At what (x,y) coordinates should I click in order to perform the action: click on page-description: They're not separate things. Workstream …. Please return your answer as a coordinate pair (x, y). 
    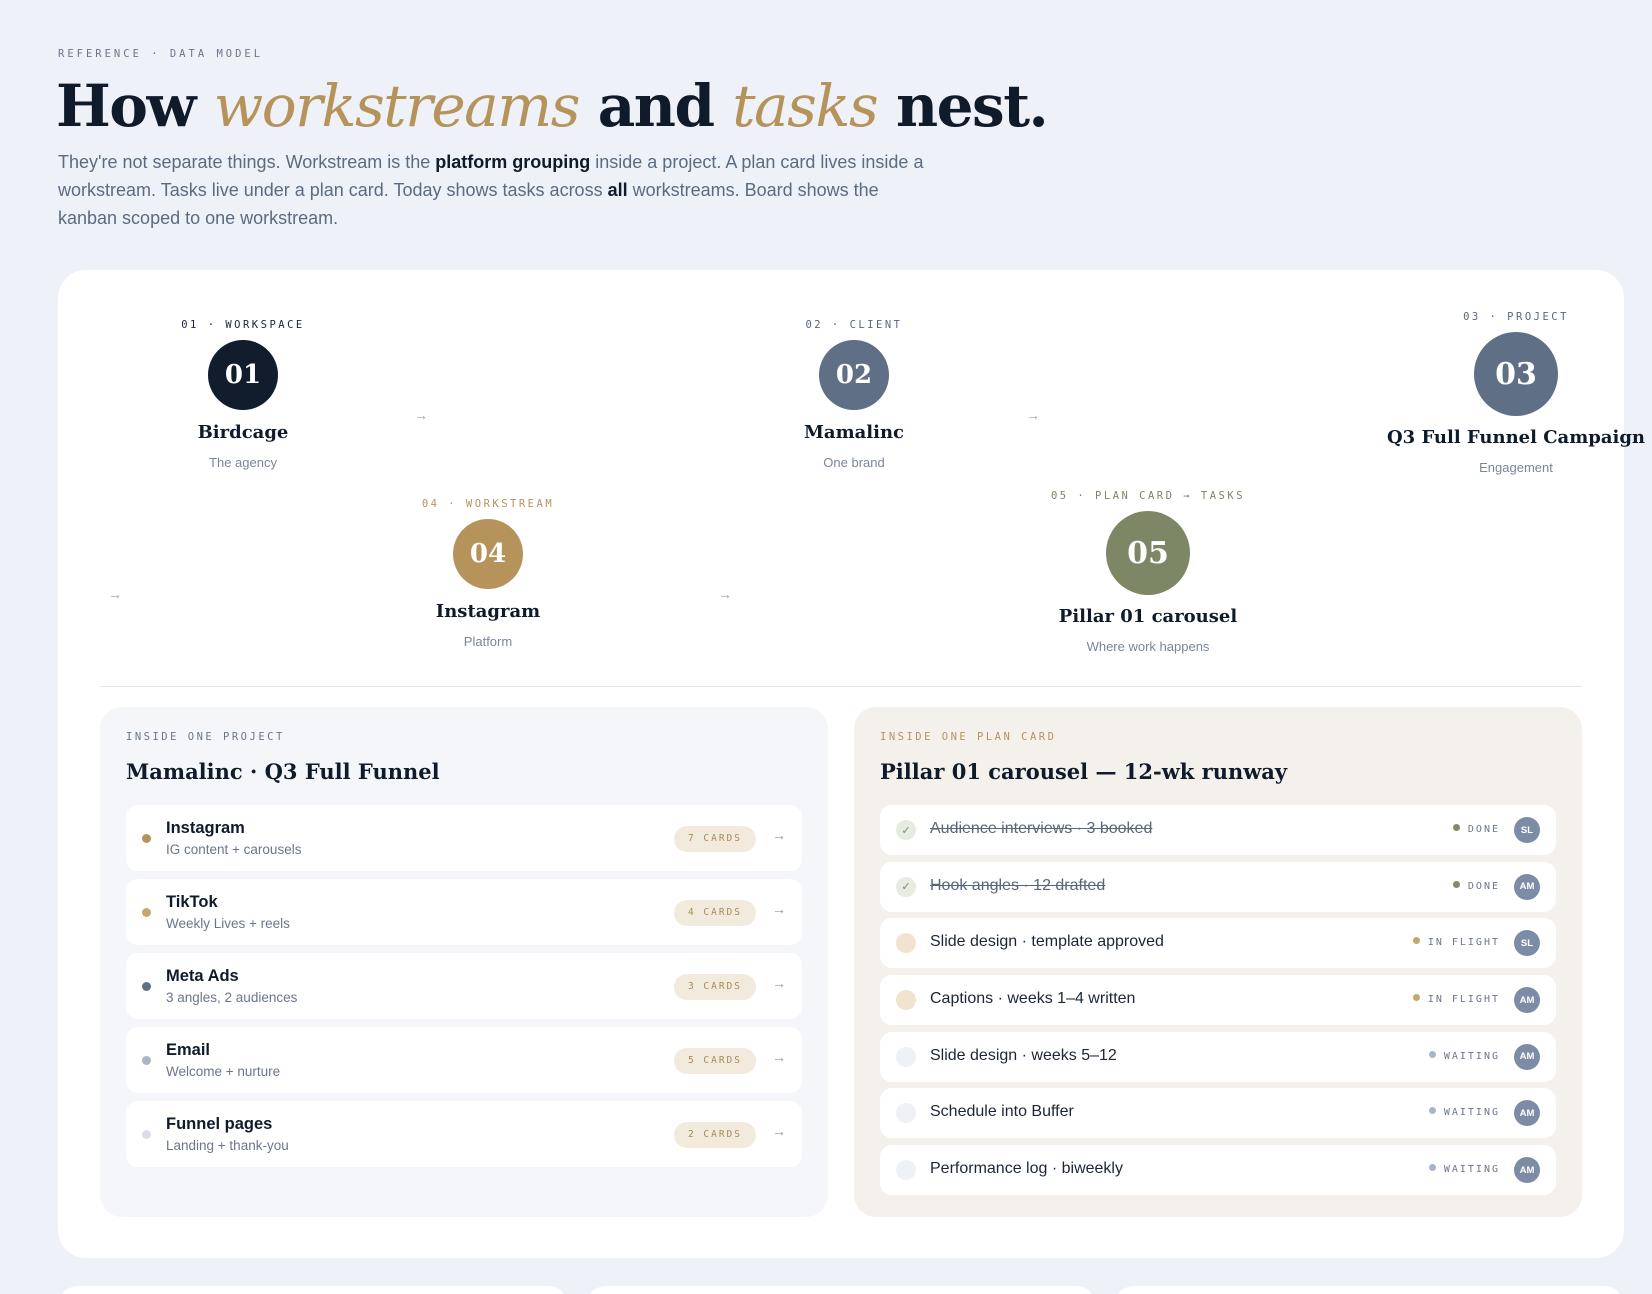
    Looking at the image, I should click on (498, 190).